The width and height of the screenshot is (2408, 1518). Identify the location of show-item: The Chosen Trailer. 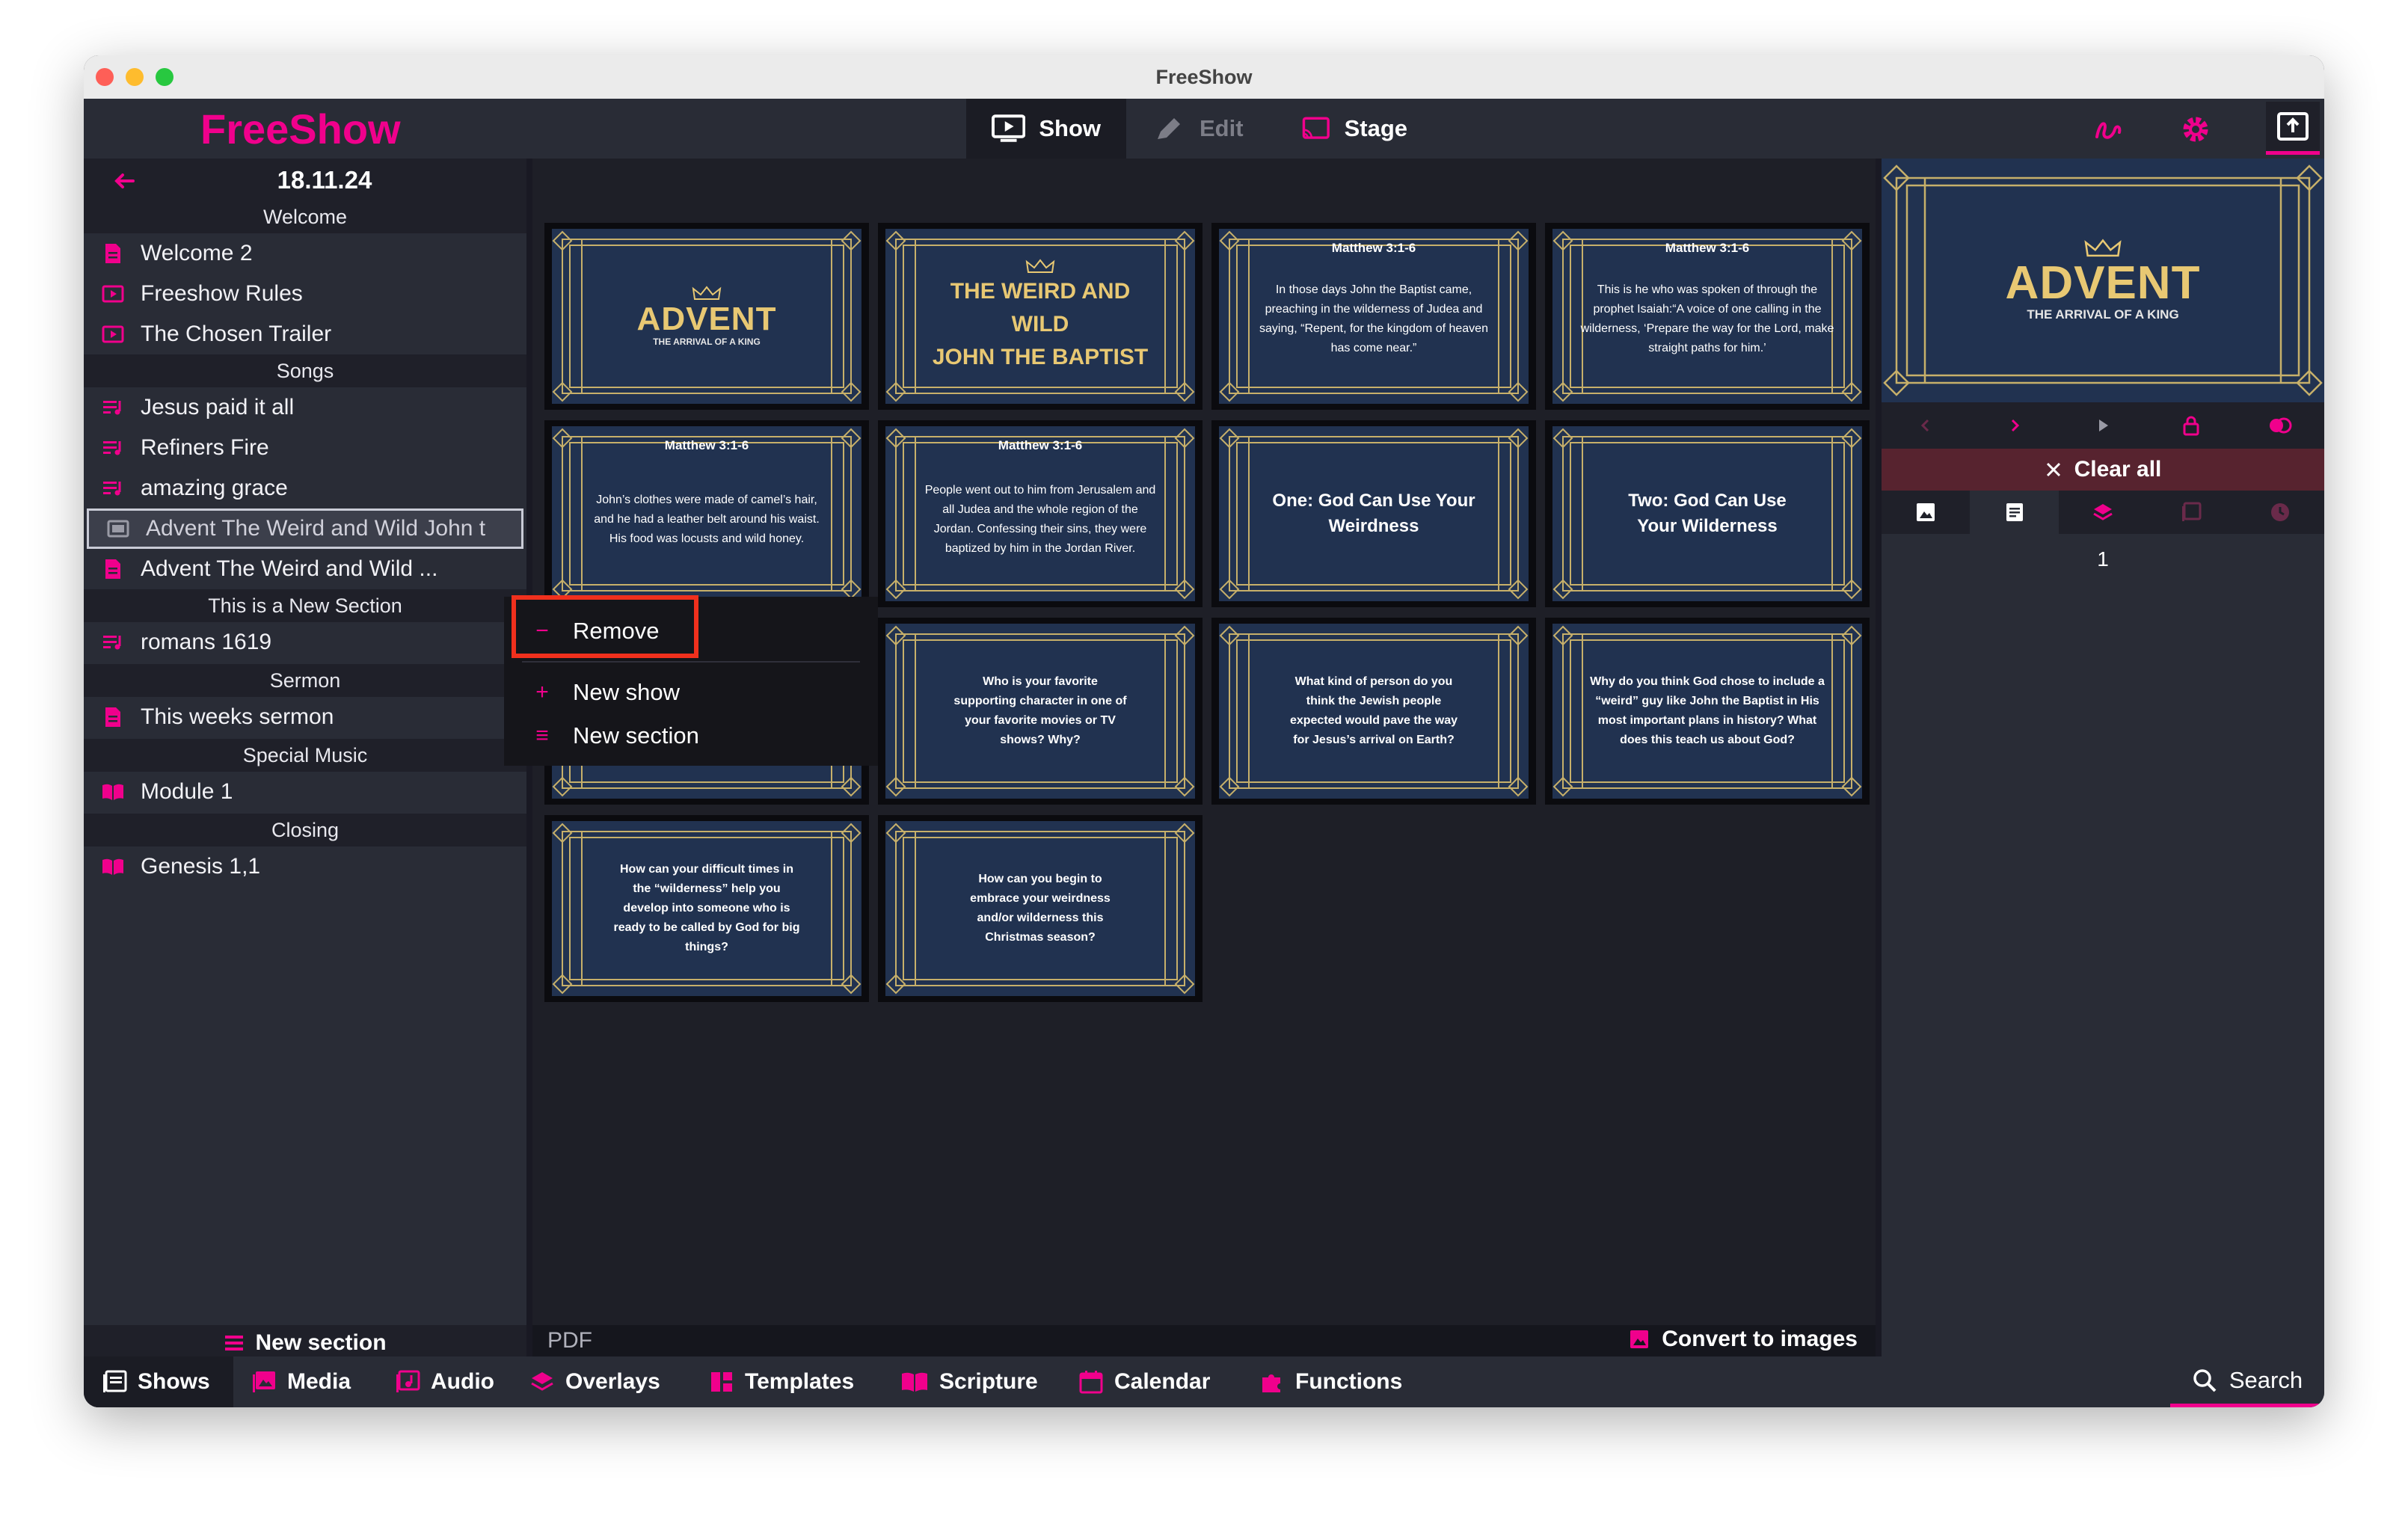
(305, 334).